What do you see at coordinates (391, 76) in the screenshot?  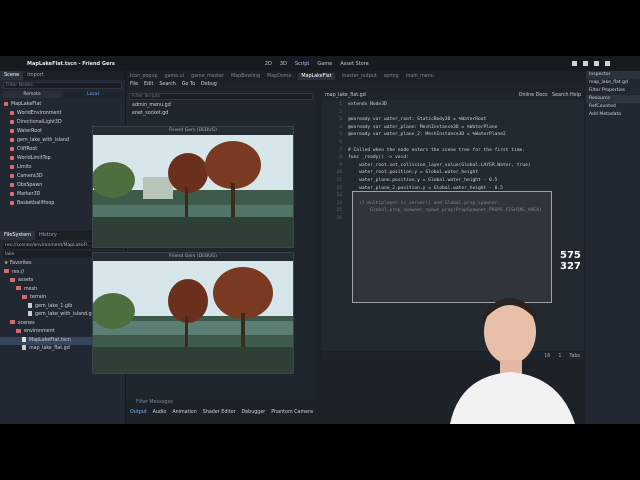 I see `tab-script: spring` at bounding box center [391, 76].